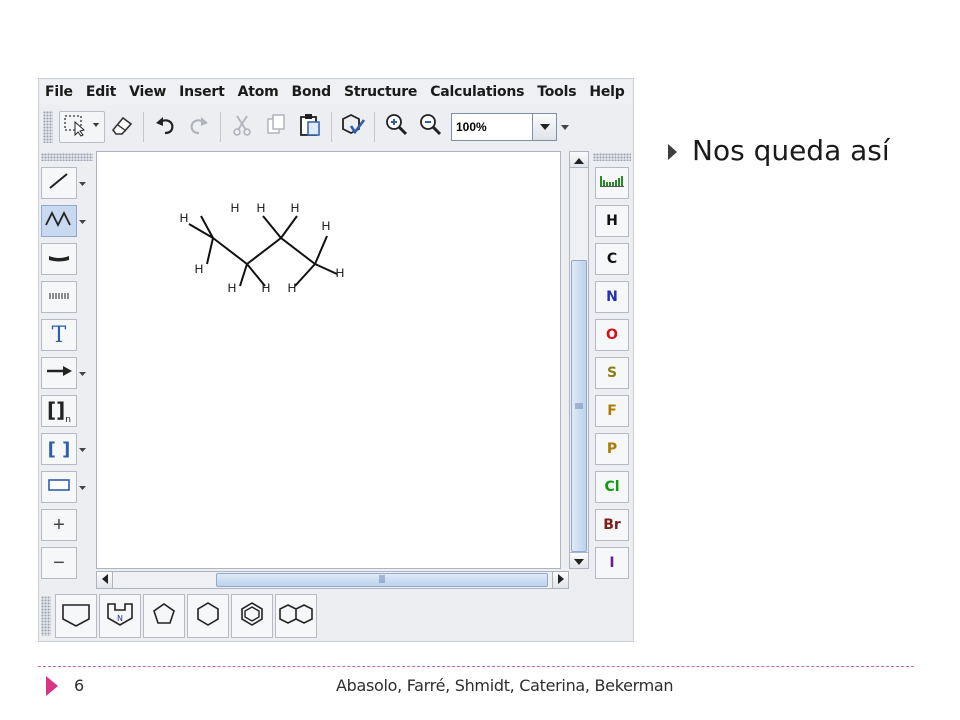 The image size is (960, 720). Describe the element at coordinates (312, 92) in the screenshot. I see `menu-bond: Bond` at that location.